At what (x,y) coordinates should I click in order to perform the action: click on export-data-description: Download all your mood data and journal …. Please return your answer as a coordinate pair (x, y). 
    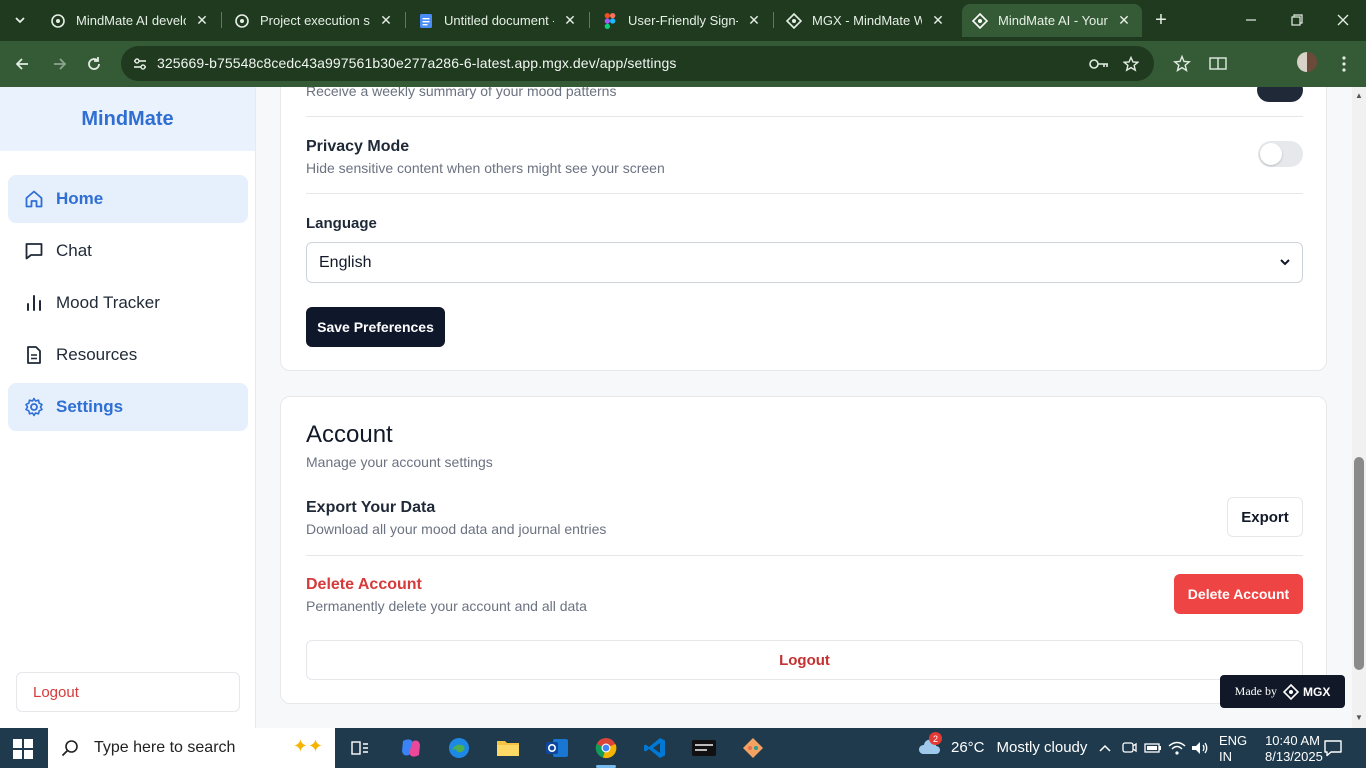
    Looking at the image, I should click on (456, 529).